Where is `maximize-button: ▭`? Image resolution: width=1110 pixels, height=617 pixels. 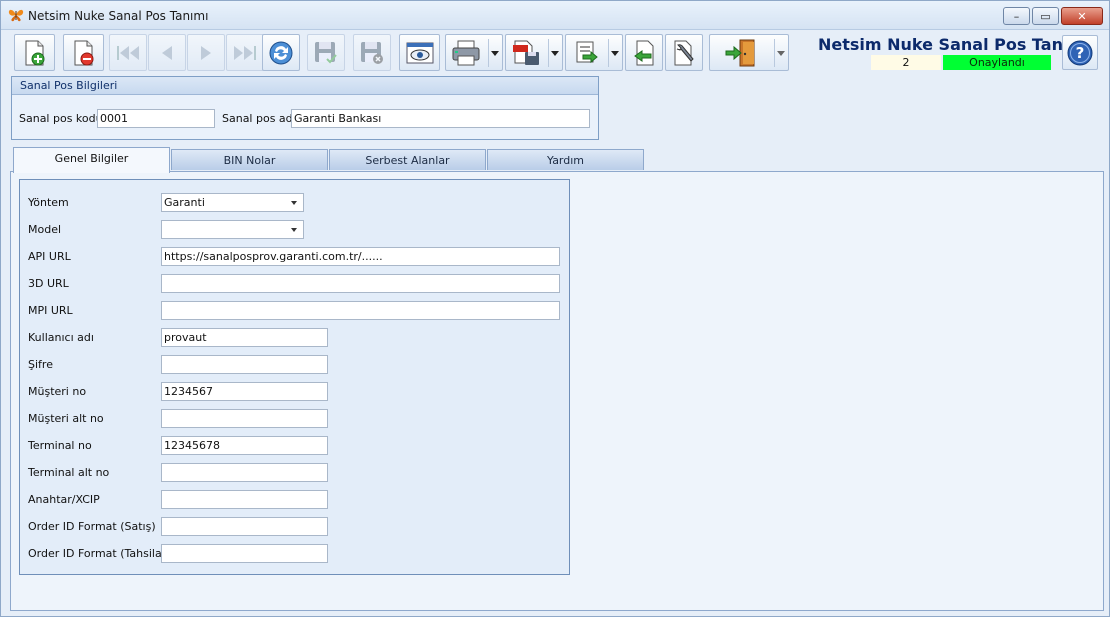 maximize-button: ▭ is located at coordinates (1045, 16).